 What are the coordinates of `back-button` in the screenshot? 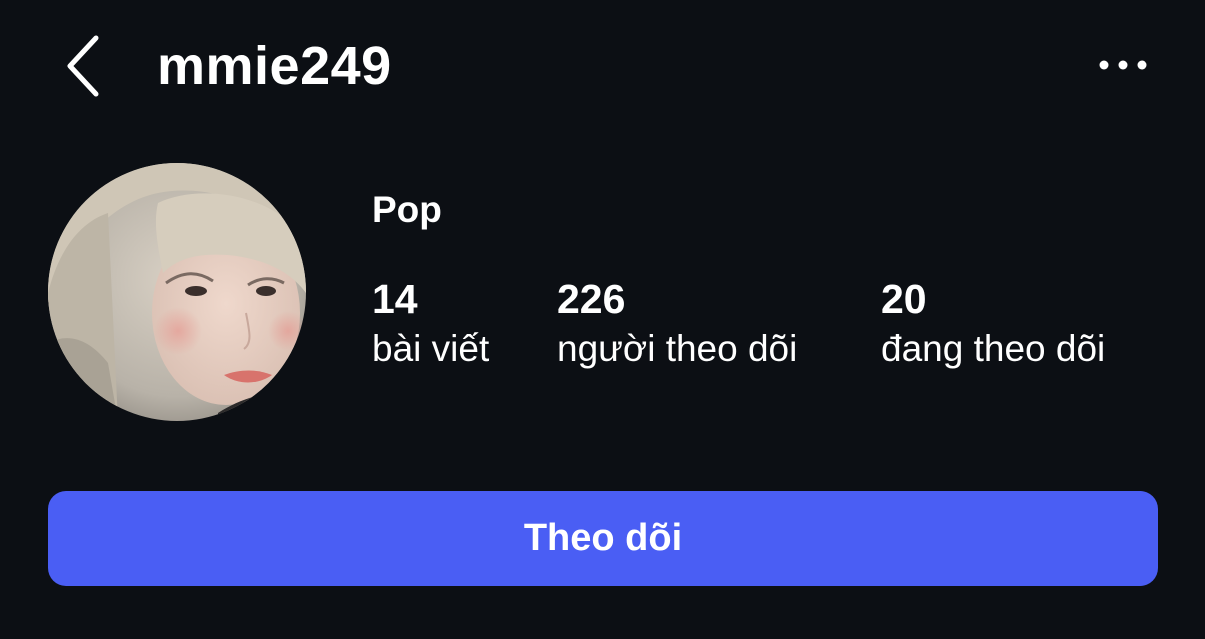 It's located at (84, 66).